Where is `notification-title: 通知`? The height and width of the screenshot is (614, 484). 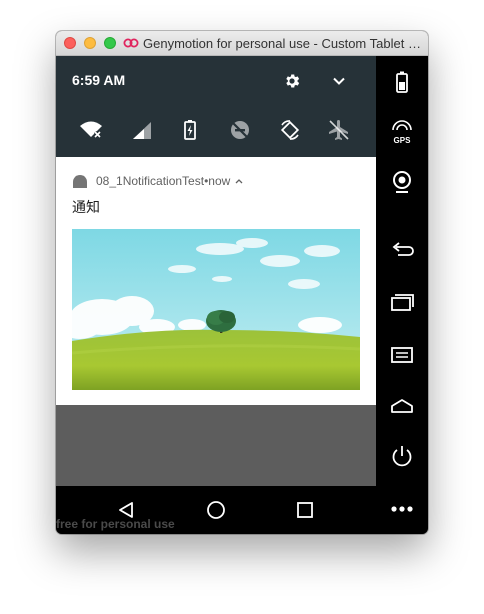
notification-title: 通知 is located at coordinates (86, 207).